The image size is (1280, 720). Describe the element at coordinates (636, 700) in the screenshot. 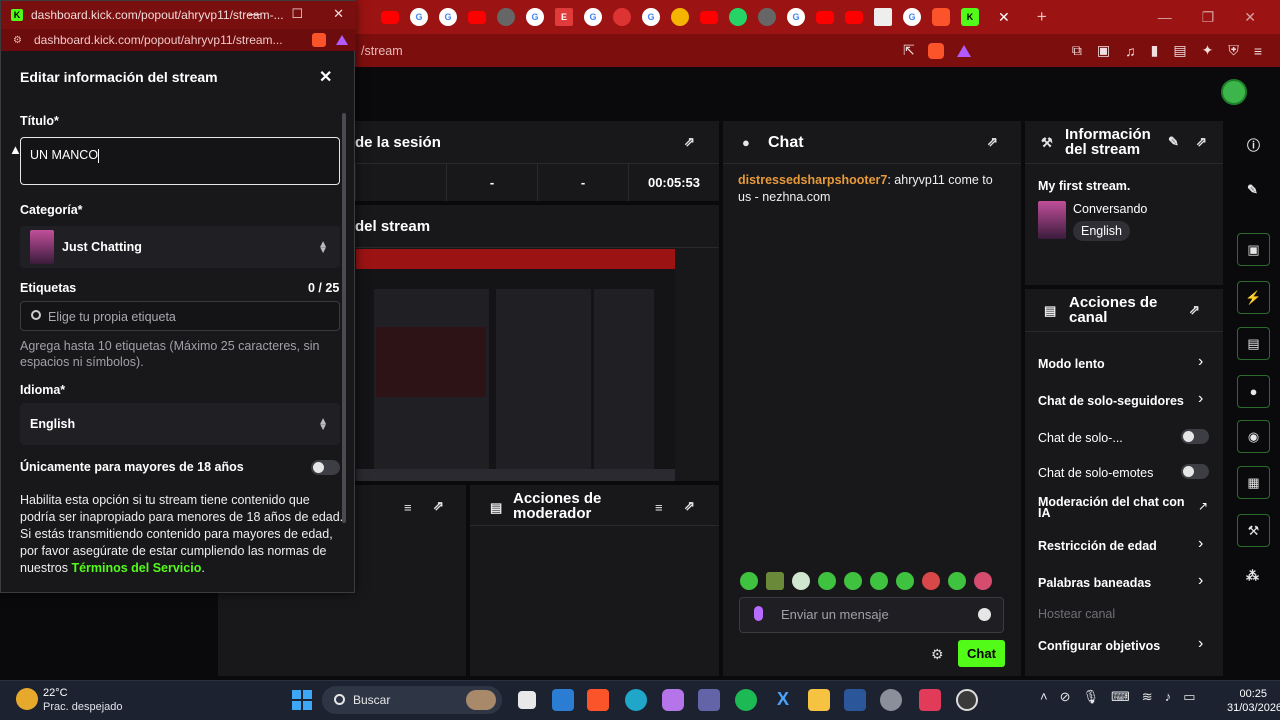

I see `edge-icon` at that location.